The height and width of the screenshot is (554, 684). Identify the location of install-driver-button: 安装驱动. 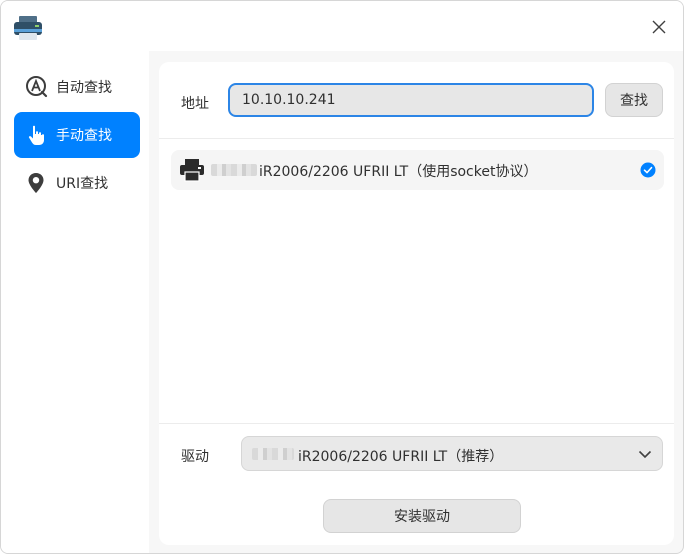
(422, 516).